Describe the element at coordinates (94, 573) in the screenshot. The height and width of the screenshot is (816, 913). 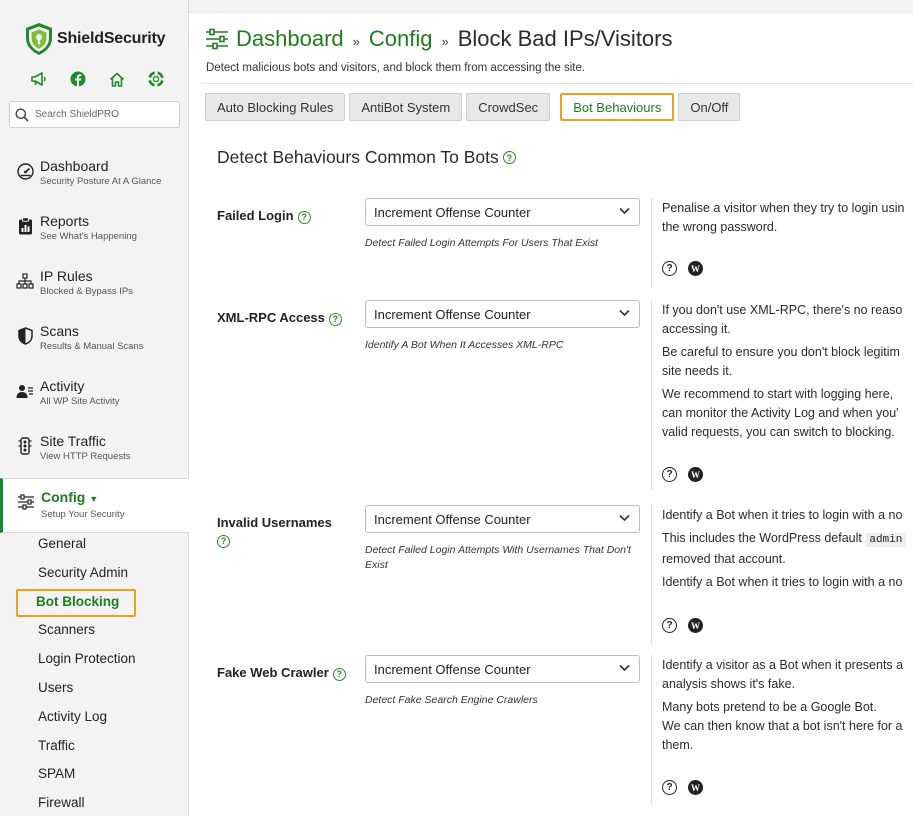
I see `submenu-security-admin: Security Admin` at that location.